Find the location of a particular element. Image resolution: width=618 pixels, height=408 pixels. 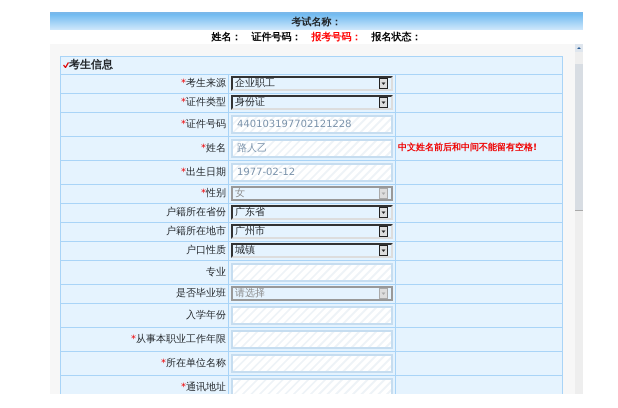

summary-label: 姓名： is located at coordinates (227, 37).